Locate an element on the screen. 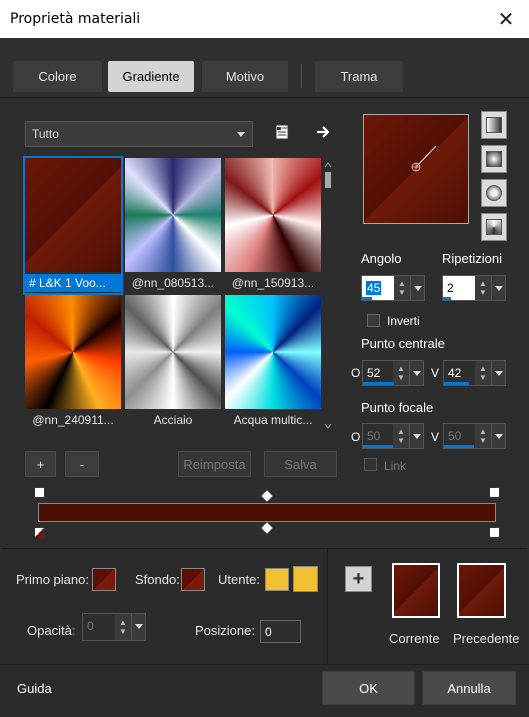 This screenshot has width=529, height=717. repeats-slider is located at coordinates (447, 298).